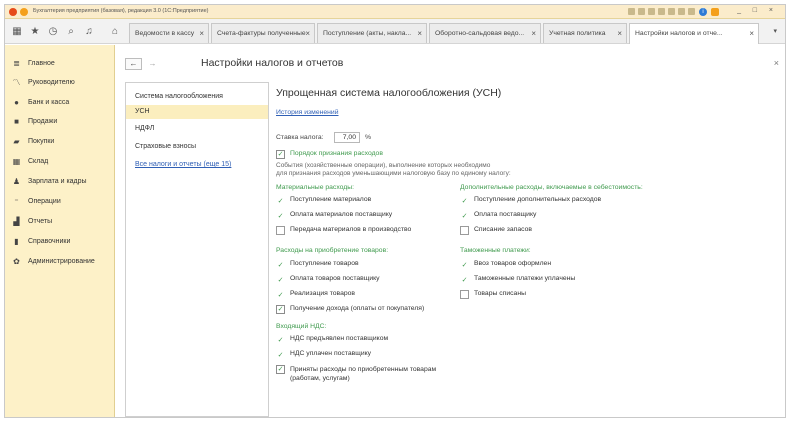 The width and height of the screenshot is (791, 428). I want to click on sidebar-item-operations: ⁼ Операции, so click(36, 201).